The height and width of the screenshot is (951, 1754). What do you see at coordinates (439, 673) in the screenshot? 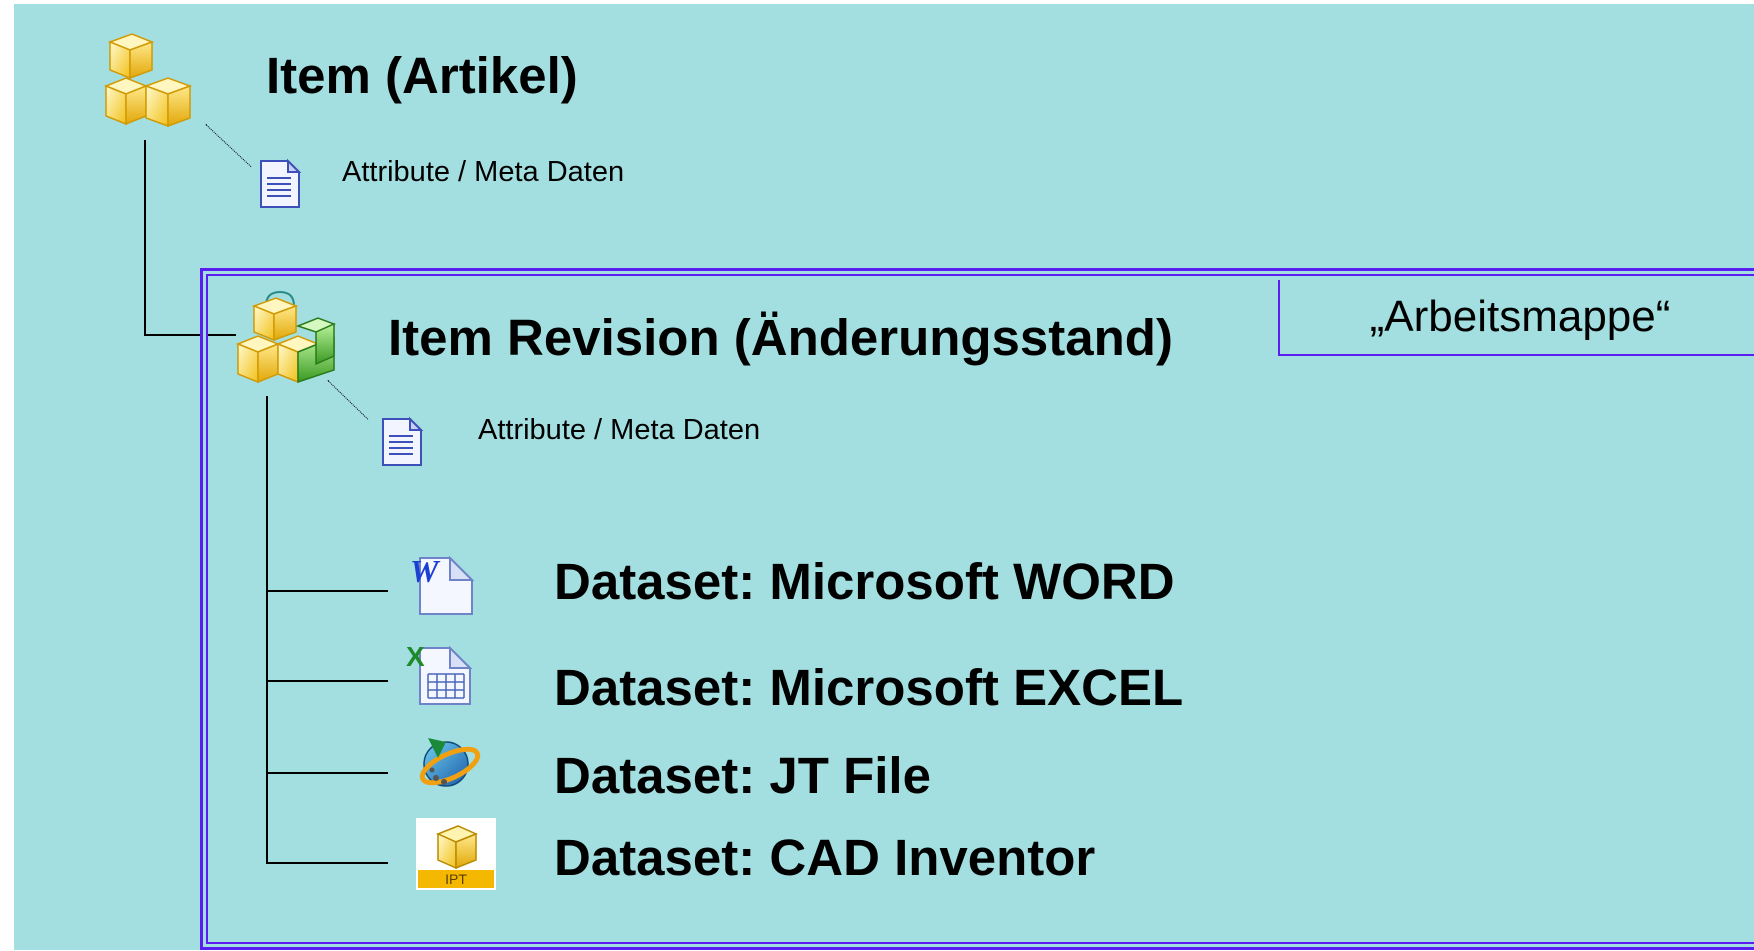
I see `excel-spreadsheet-icon: X` at bounding box center [439, 673].